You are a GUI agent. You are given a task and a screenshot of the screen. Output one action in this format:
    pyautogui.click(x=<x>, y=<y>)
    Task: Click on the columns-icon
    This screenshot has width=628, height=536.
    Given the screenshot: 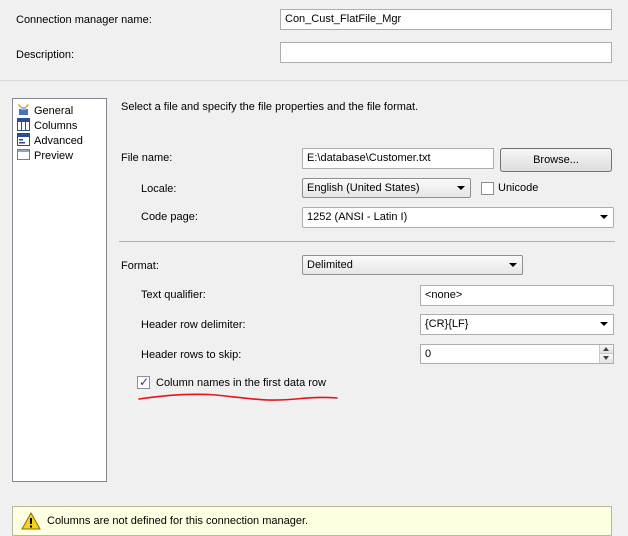 What is the action you would take?
    pyautogui.click(x=23, y=124)
    